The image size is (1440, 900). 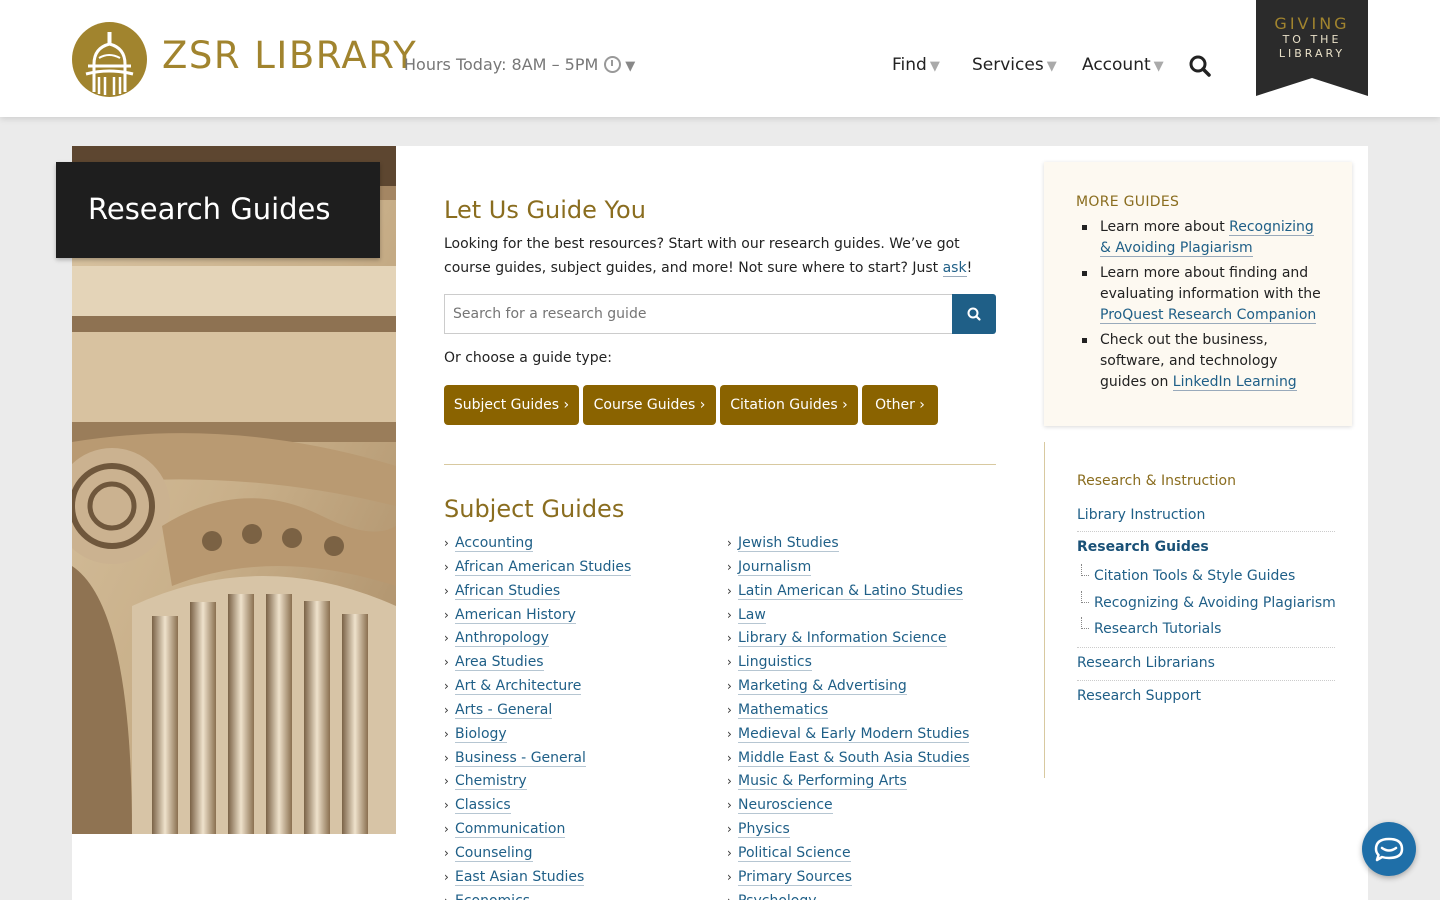 What do you see at coordinates (848, 807) in the screenshot?
I see `list-item: › Neuroscience` at bounding box center [848, 807].